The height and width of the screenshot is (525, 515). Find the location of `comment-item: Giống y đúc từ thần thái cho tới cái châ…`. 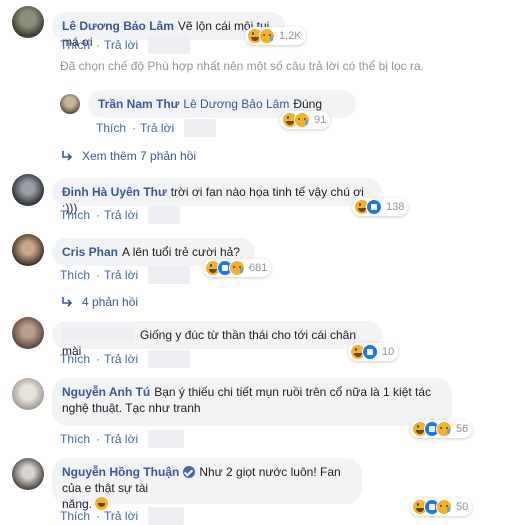

comment-item: Giống y đúc từ thần thái cho tới cái châ… is located at coordinates (197, 337).